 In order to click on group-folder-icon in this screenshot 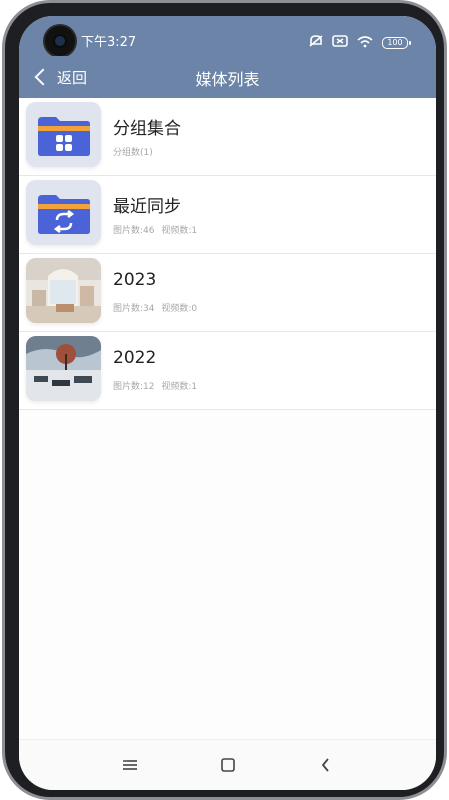, I will do `click(63, 134)`.